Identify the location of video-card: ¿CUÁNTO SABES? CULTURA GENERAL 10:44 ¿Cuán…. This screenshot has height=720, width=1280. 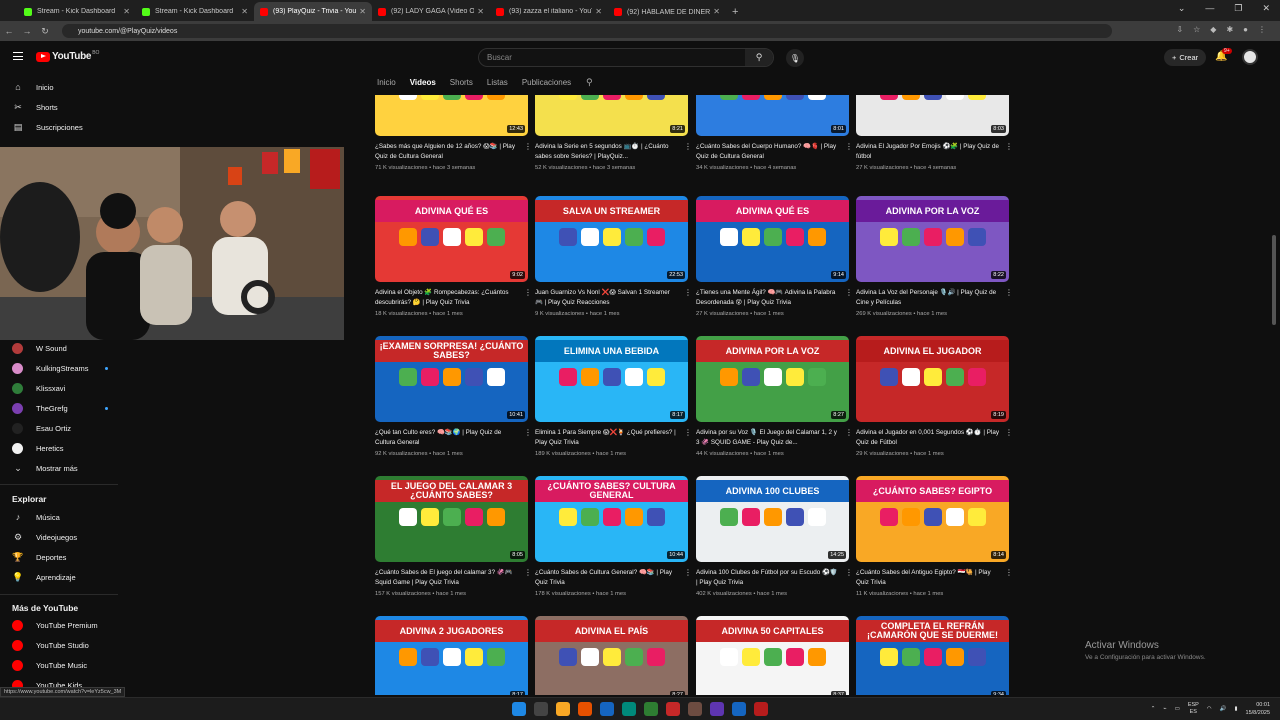
(613, 536).